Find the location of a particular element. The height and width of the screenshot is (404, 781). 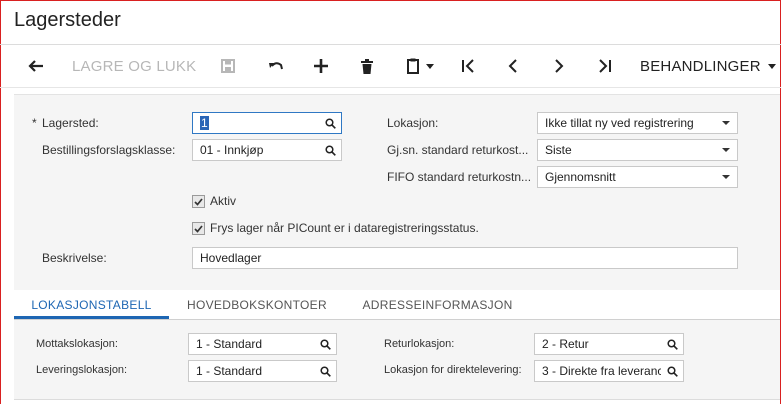

first-record-button is located at coordinates (468, 66).